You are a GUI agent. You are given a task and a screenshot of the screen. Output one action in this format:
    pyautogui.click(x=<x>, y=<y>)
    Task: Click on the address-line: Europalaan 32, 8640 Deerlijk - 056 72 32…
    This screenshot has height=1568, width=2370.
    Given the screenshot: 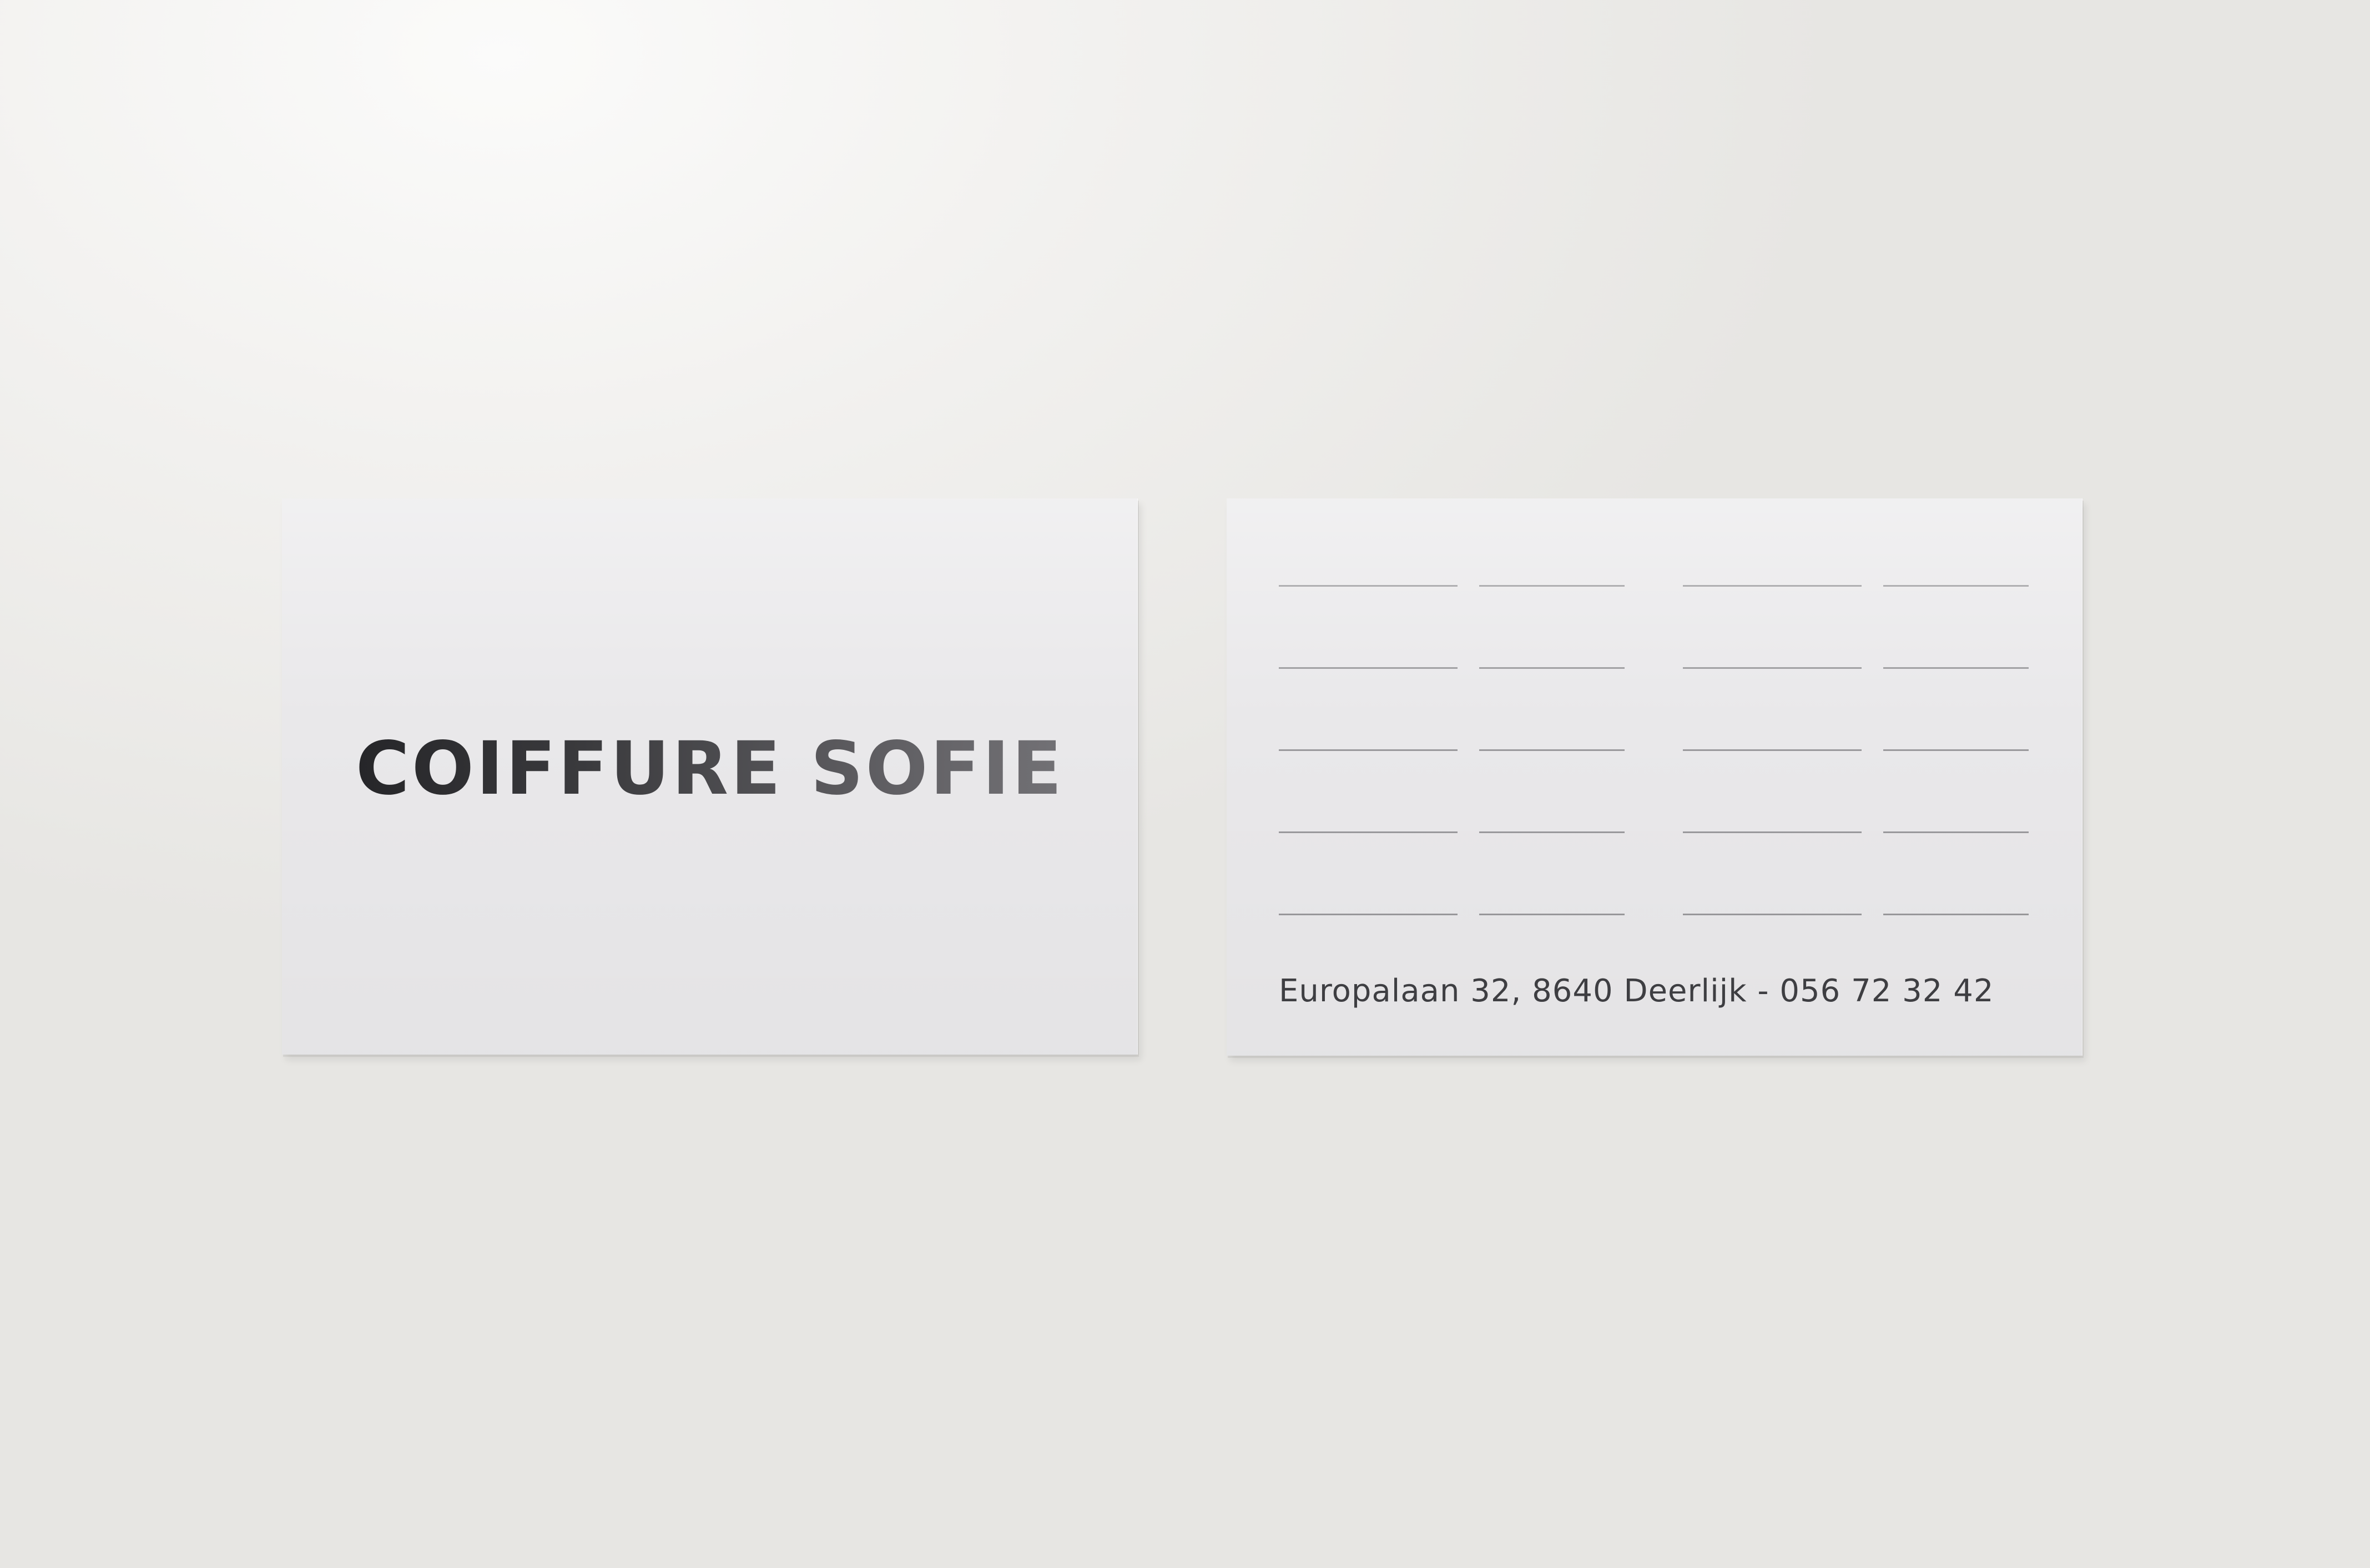 What is the action you would take?
    pyautogui.click(x=1636, y=991)
    